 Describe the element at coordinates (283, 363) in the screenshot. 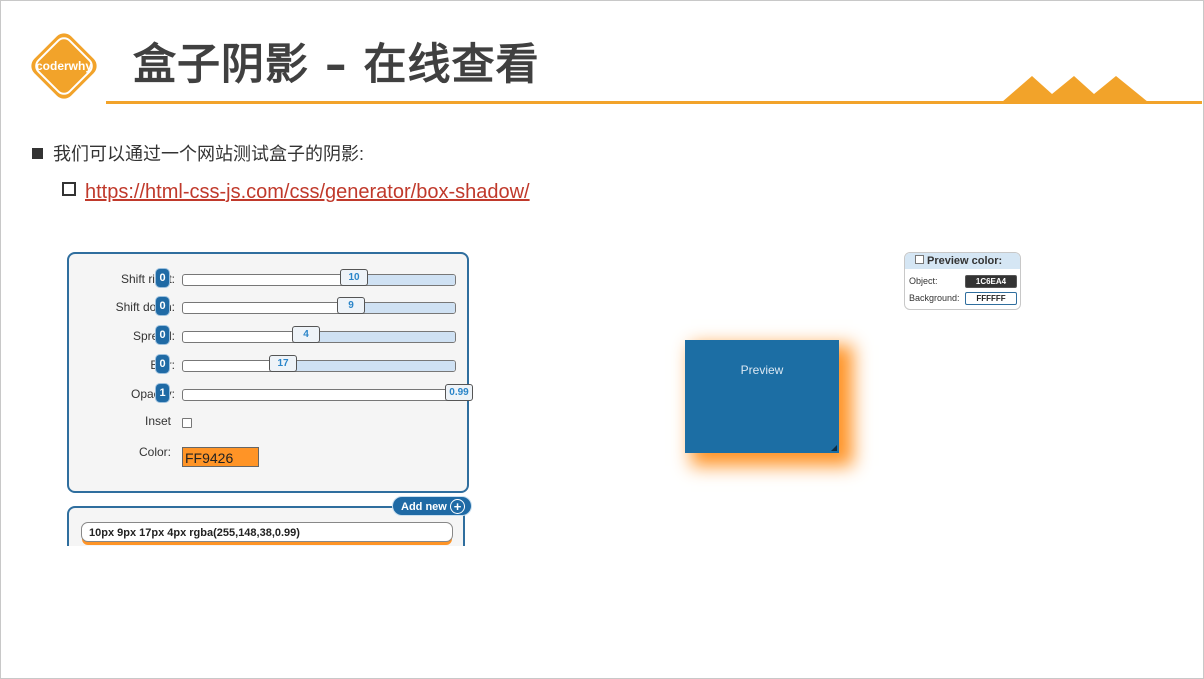

I see `slider-thumb: 17` at that location.